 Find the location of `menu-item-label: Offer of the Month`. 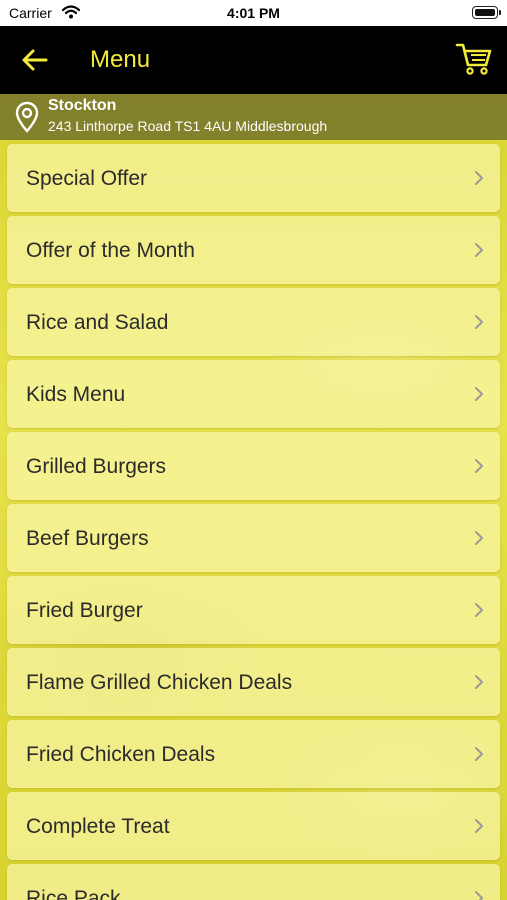

menu-item-label: Offer of the Month is located at coordinates (110, 250).